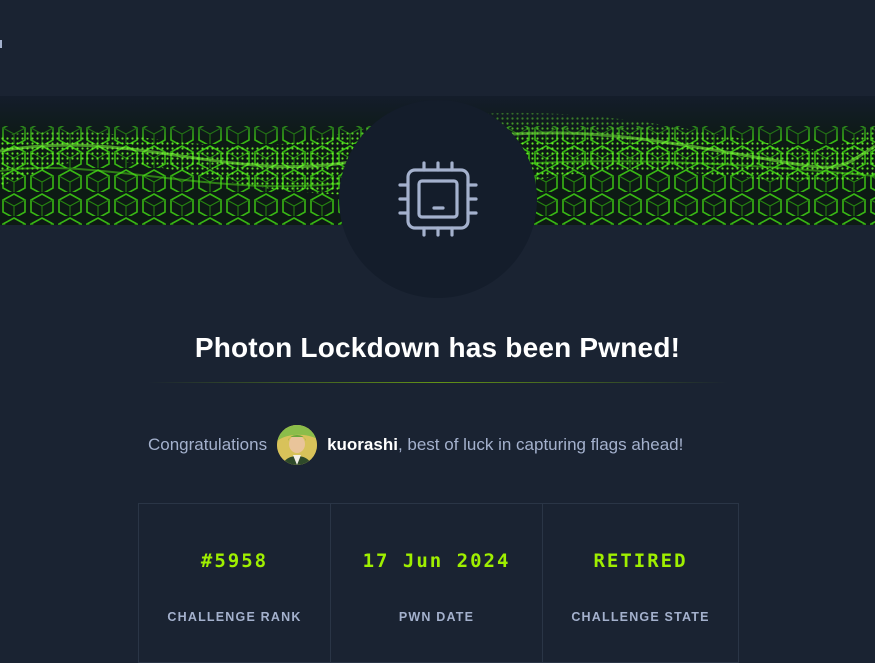  I want to click on stat-label-rank: CHALLENGE RANK, so click(234, 617).